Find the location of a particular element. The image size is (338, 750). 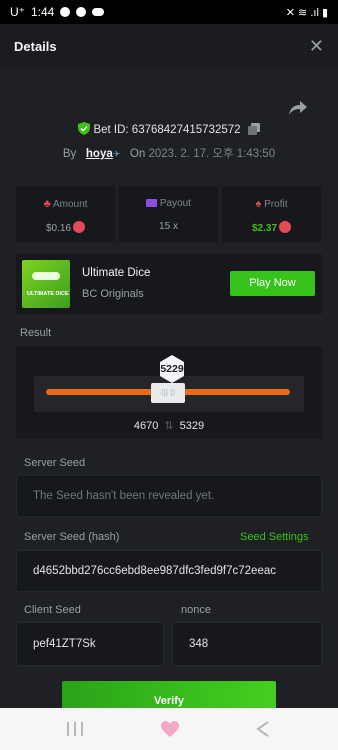

profit-label: Profit is located at coordinates (276, 204).